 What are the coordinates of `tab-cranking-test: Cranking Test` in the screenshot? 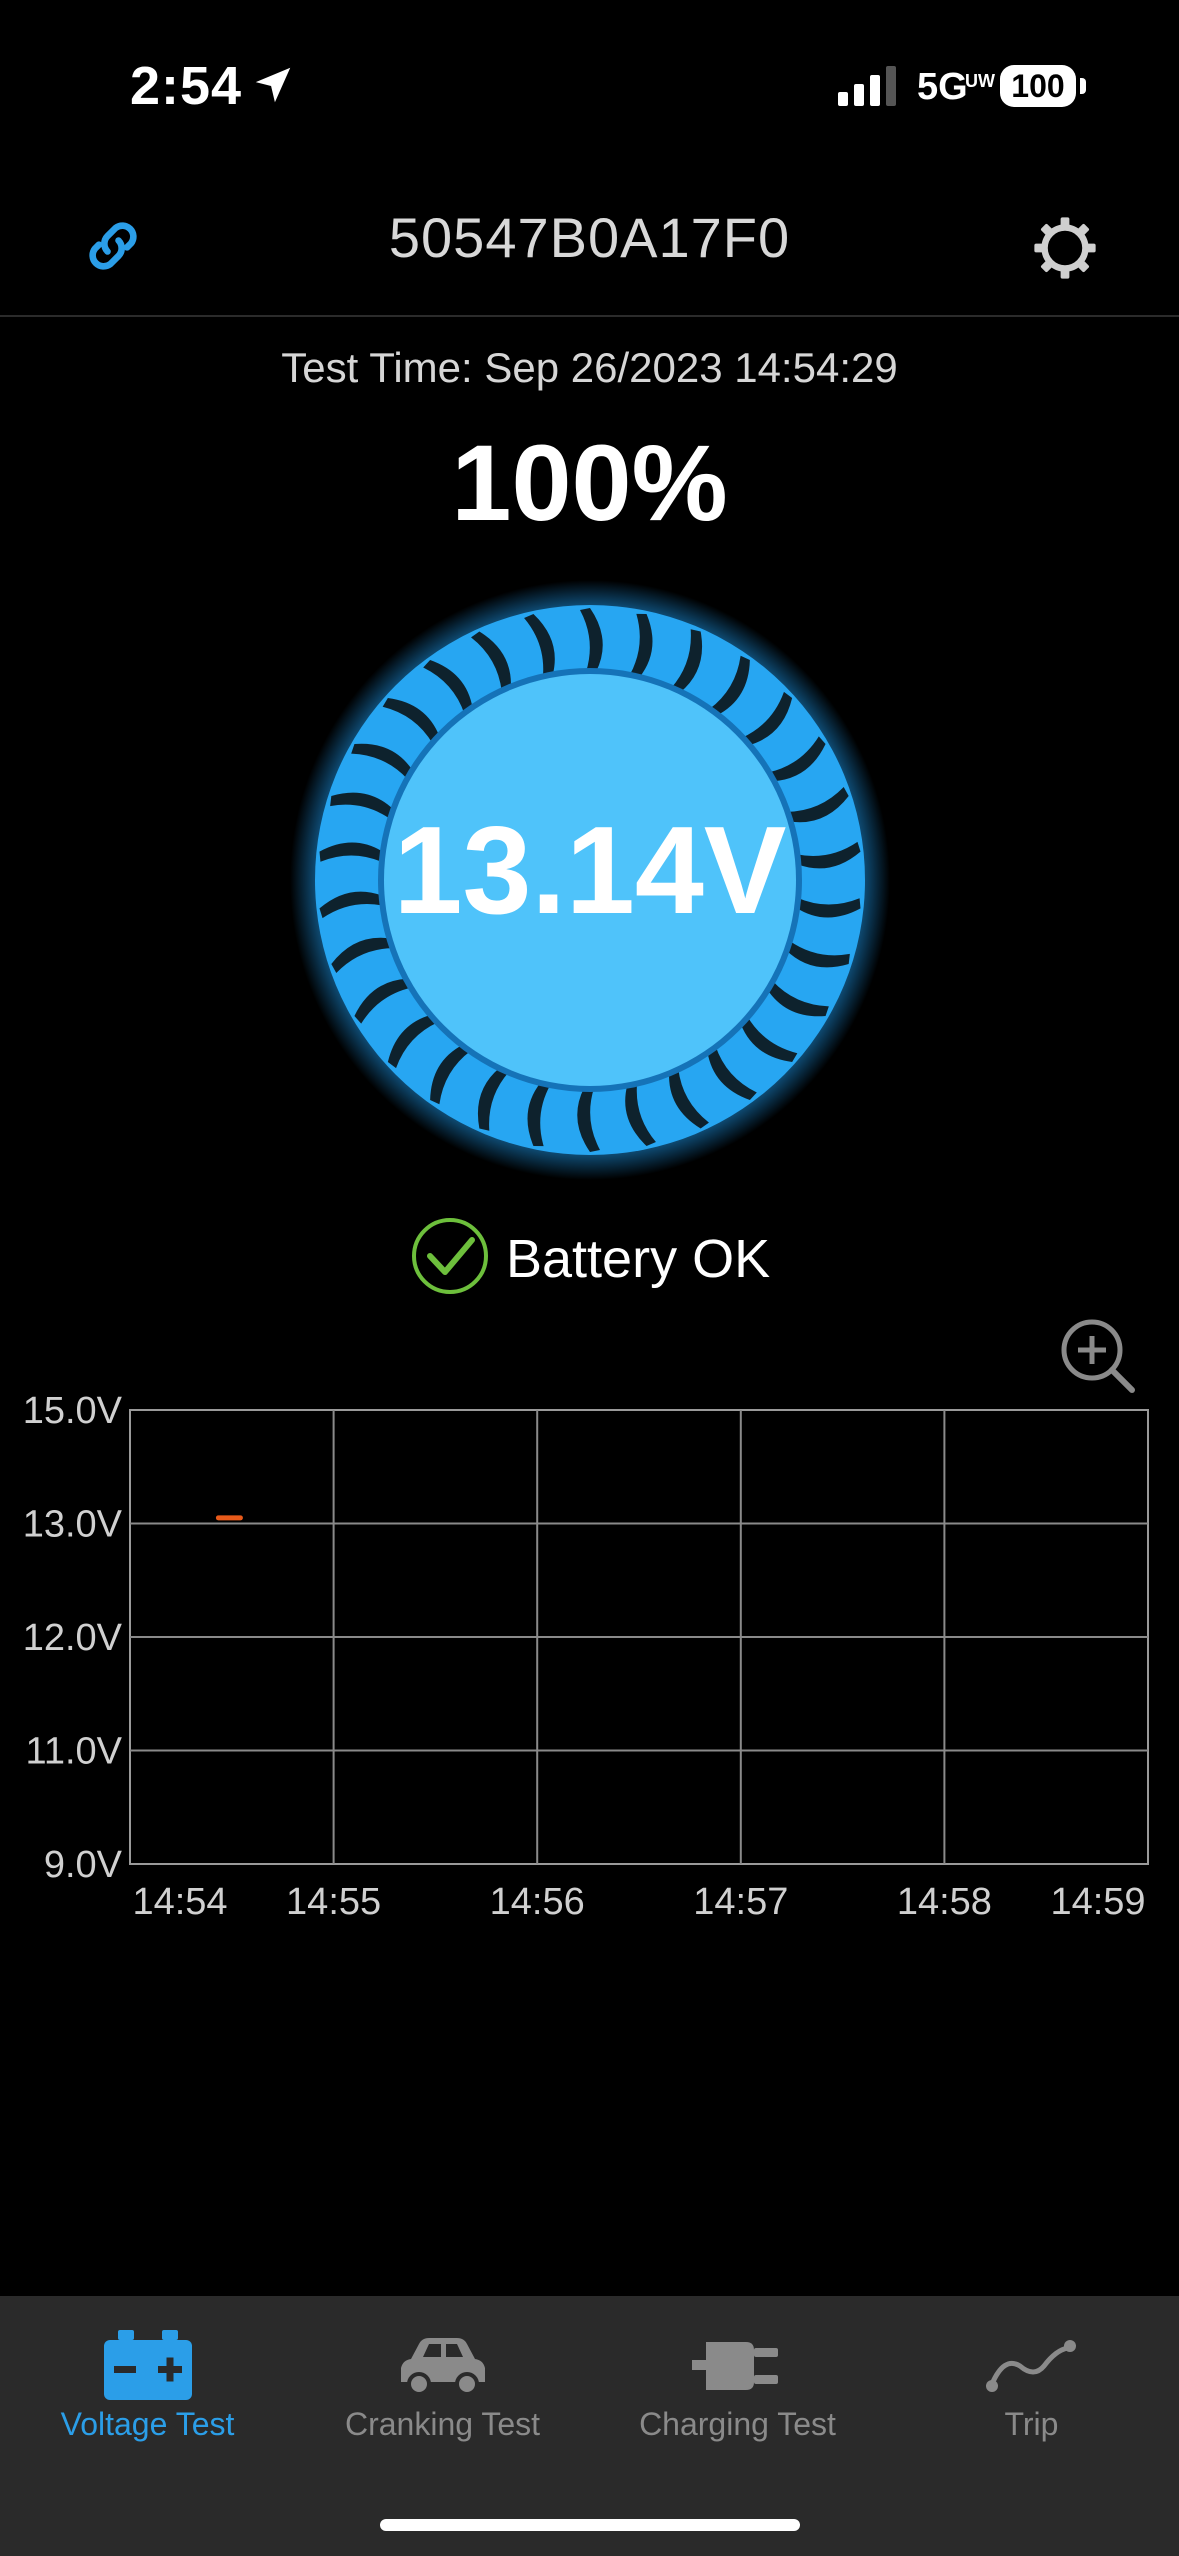 It's located at (442, 2386).